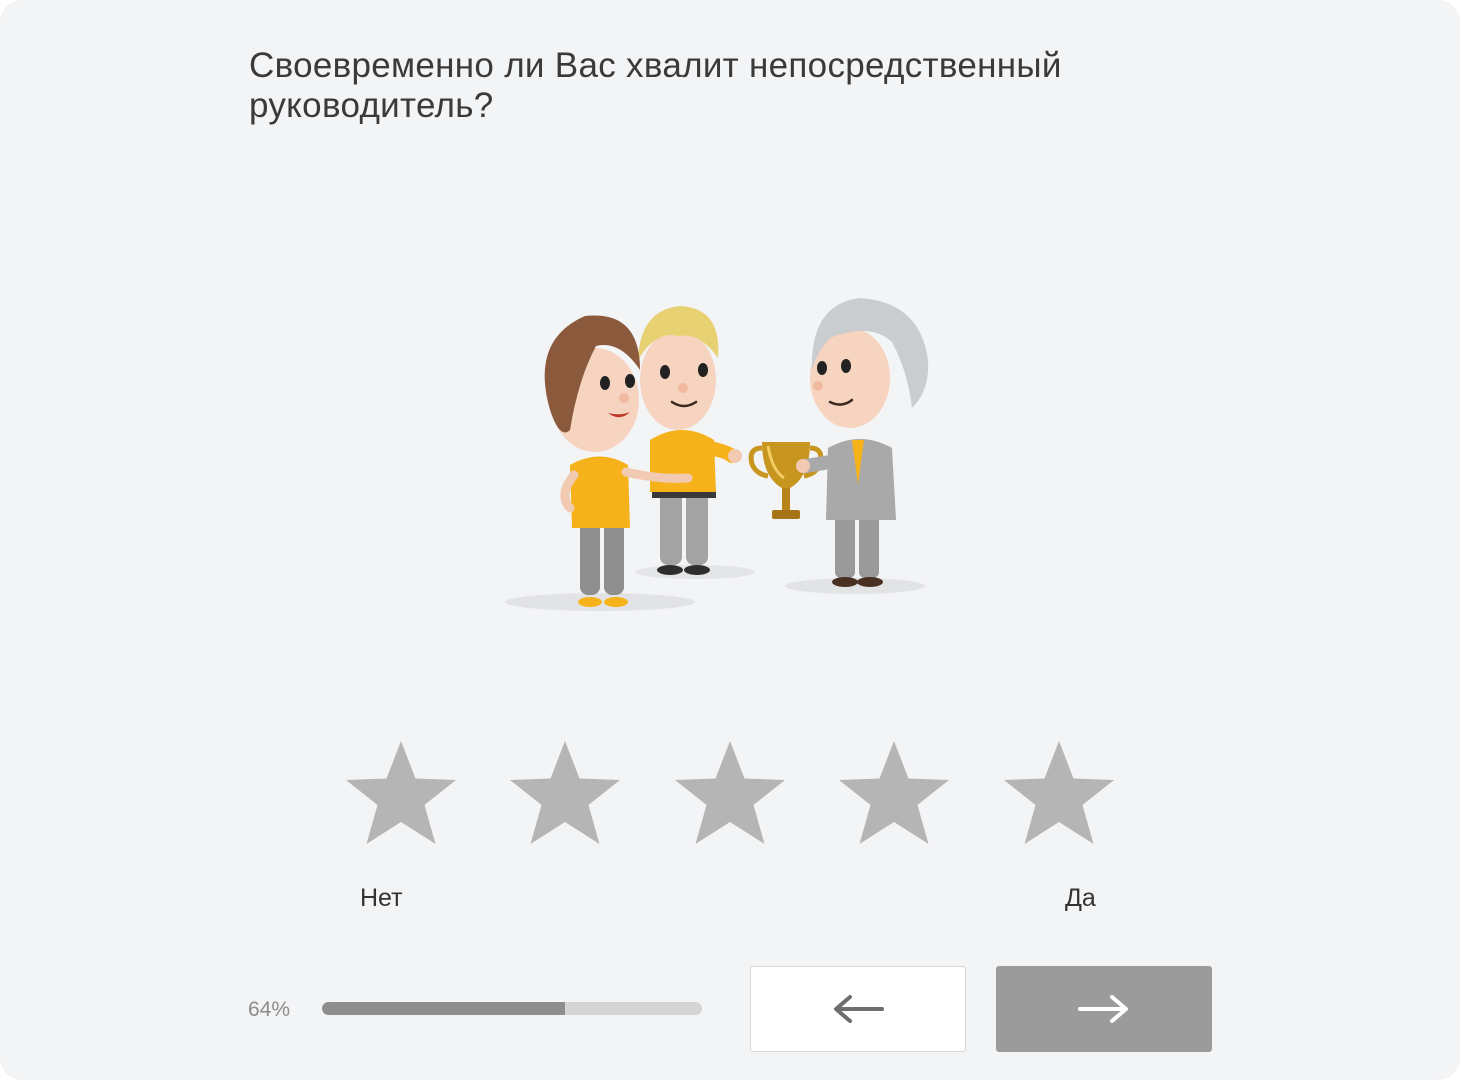 This screenshot has height=1080, width=1460. I want to click on arrow-left-icon, so click(859, 1009).